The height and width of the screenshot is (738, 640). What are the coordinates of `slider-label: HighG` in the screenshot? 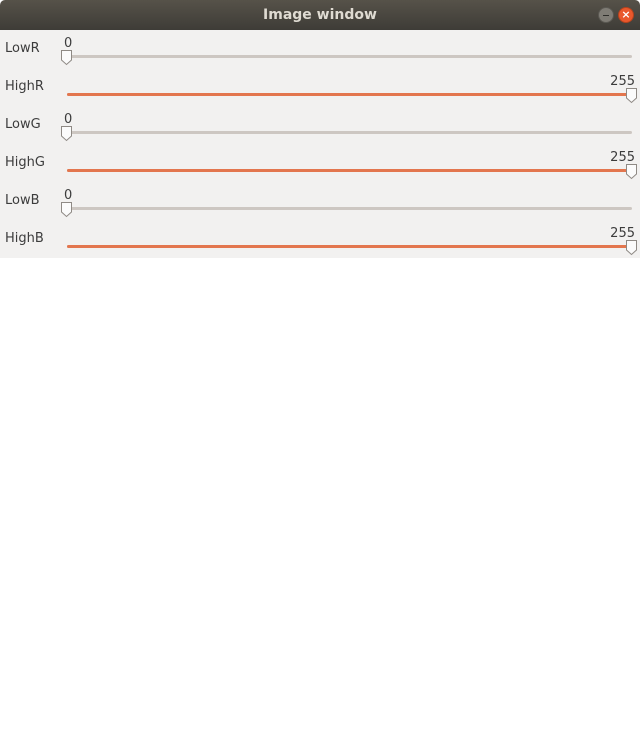 It's located at (25, 162).